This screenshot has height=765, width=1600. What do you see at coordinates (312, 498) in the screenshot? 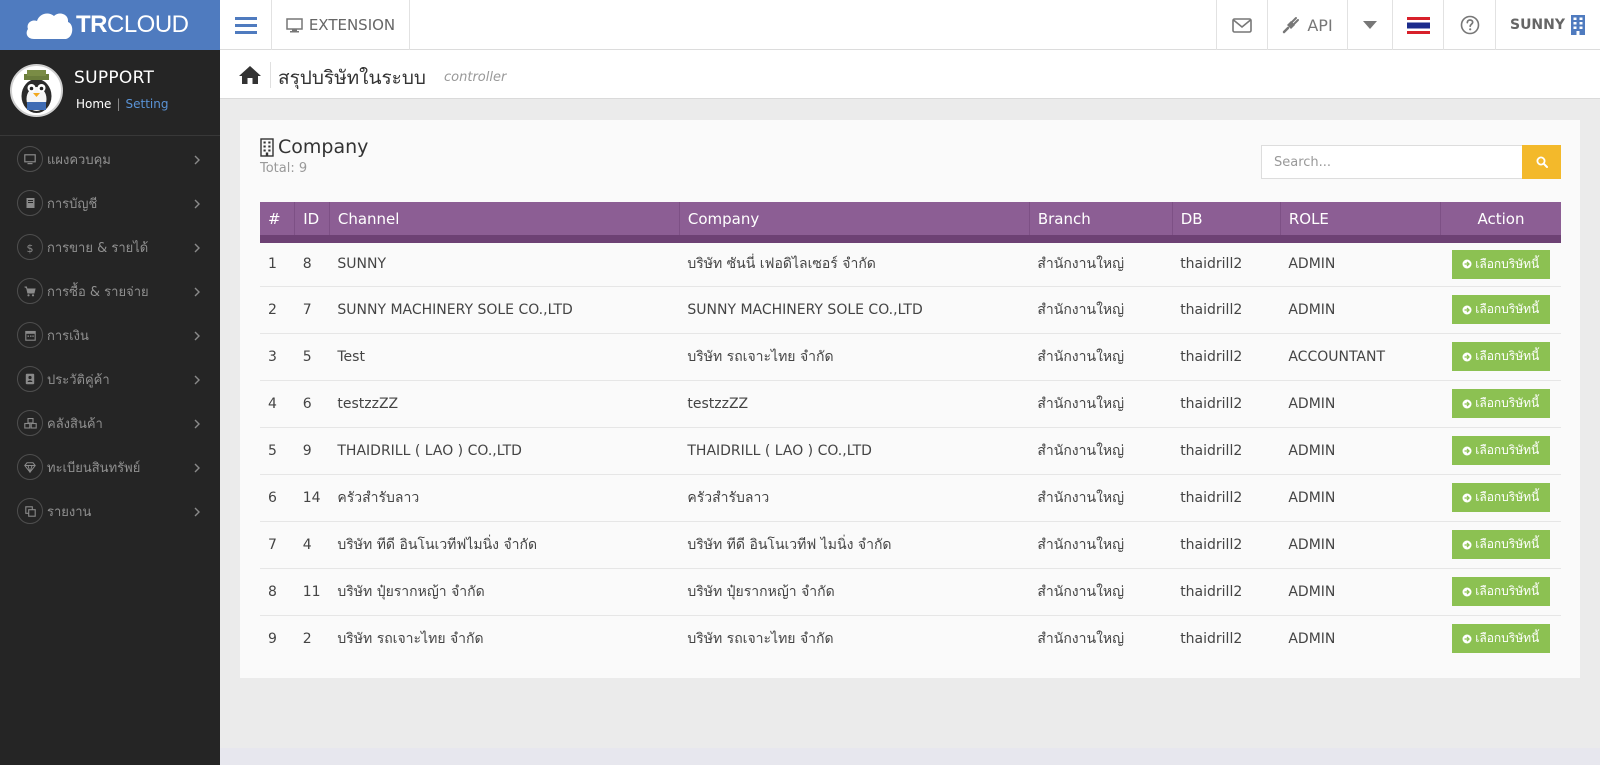
I see `cell-id: 14` at bounding box center [312, 498].